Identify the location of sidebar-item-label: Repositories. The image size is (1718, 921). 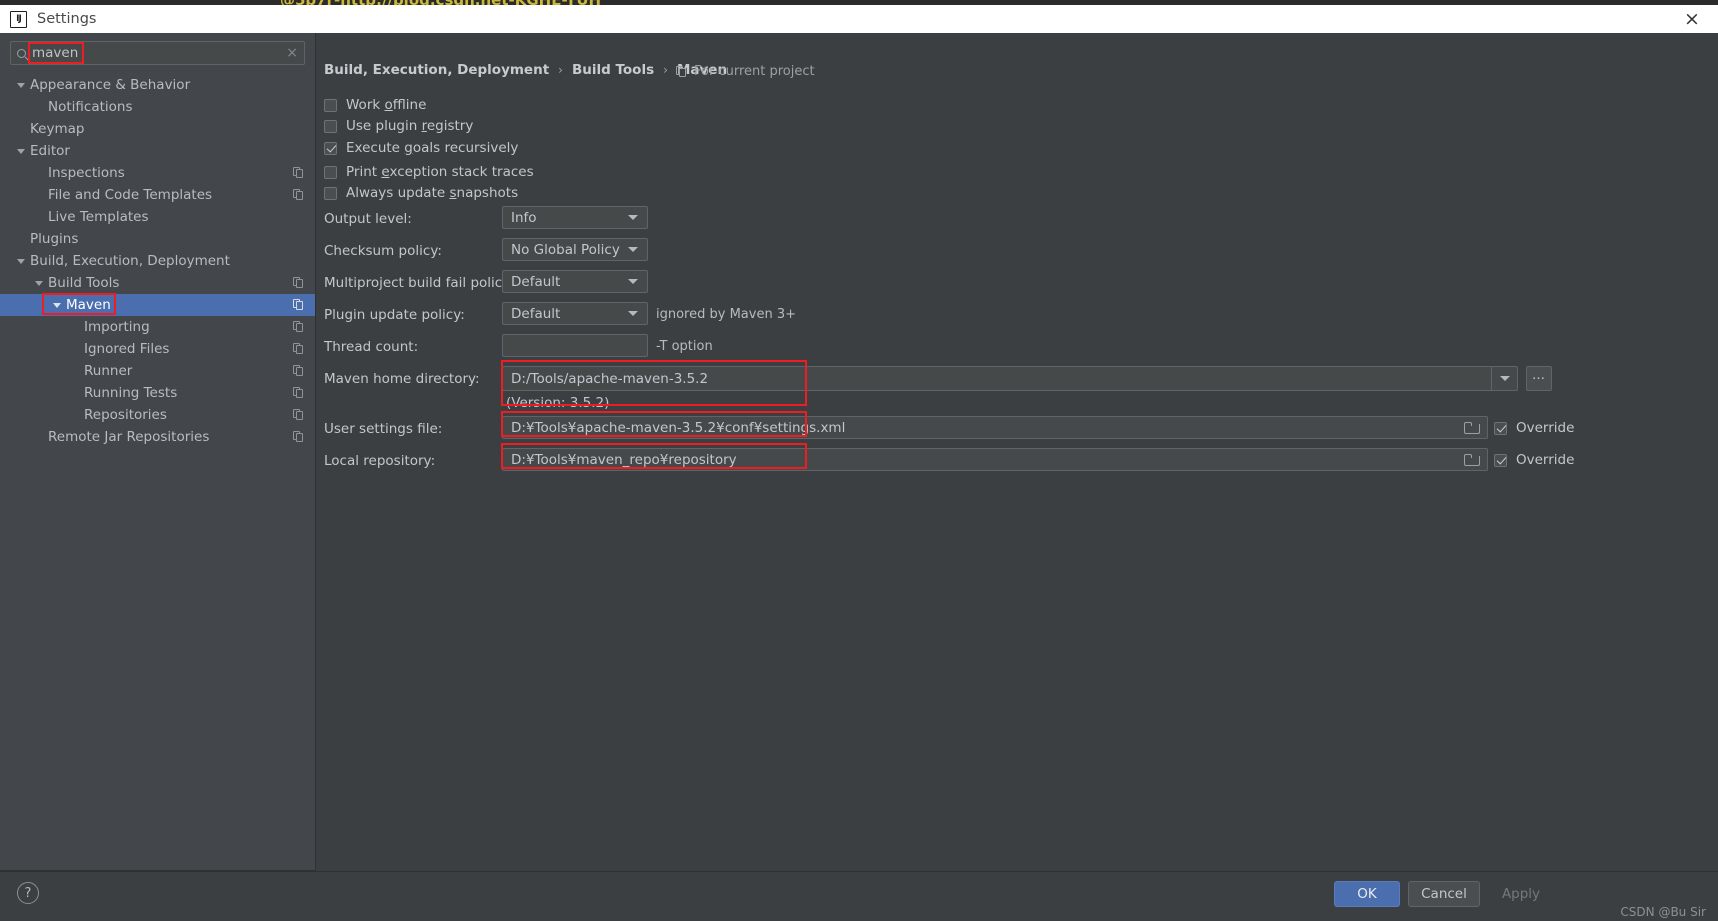
(125, 415).